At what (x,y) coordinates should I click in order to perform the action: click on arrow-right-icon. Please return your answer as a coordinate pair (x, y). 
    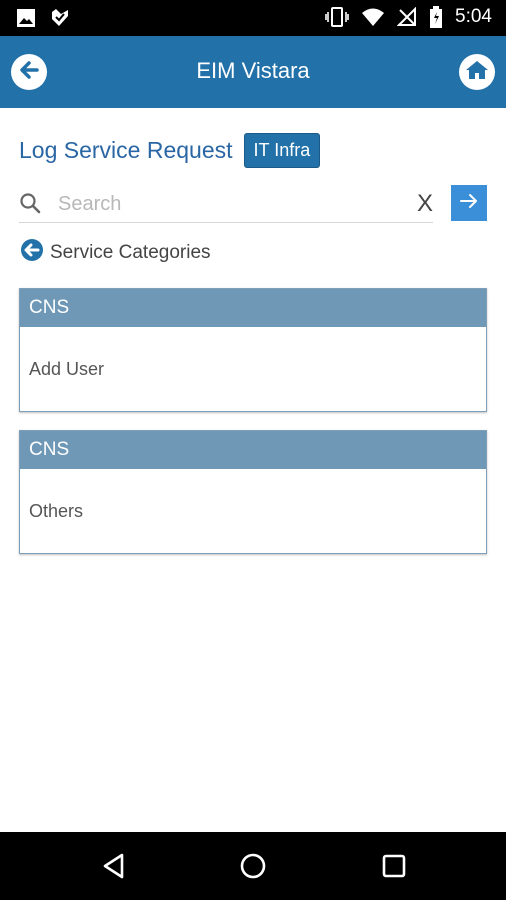
    Looking at the image, I should click on (469, 203).